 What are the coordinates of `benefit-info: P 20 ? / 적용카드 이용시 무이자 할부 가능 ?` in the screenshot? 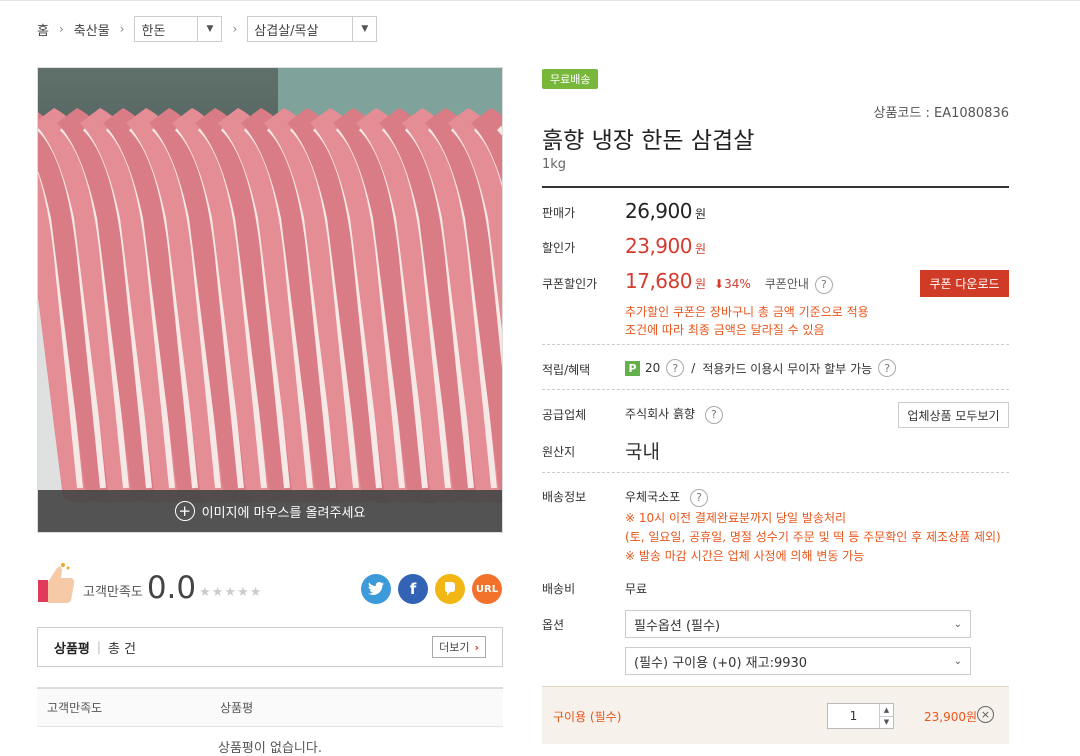 It's located at (761, 368).